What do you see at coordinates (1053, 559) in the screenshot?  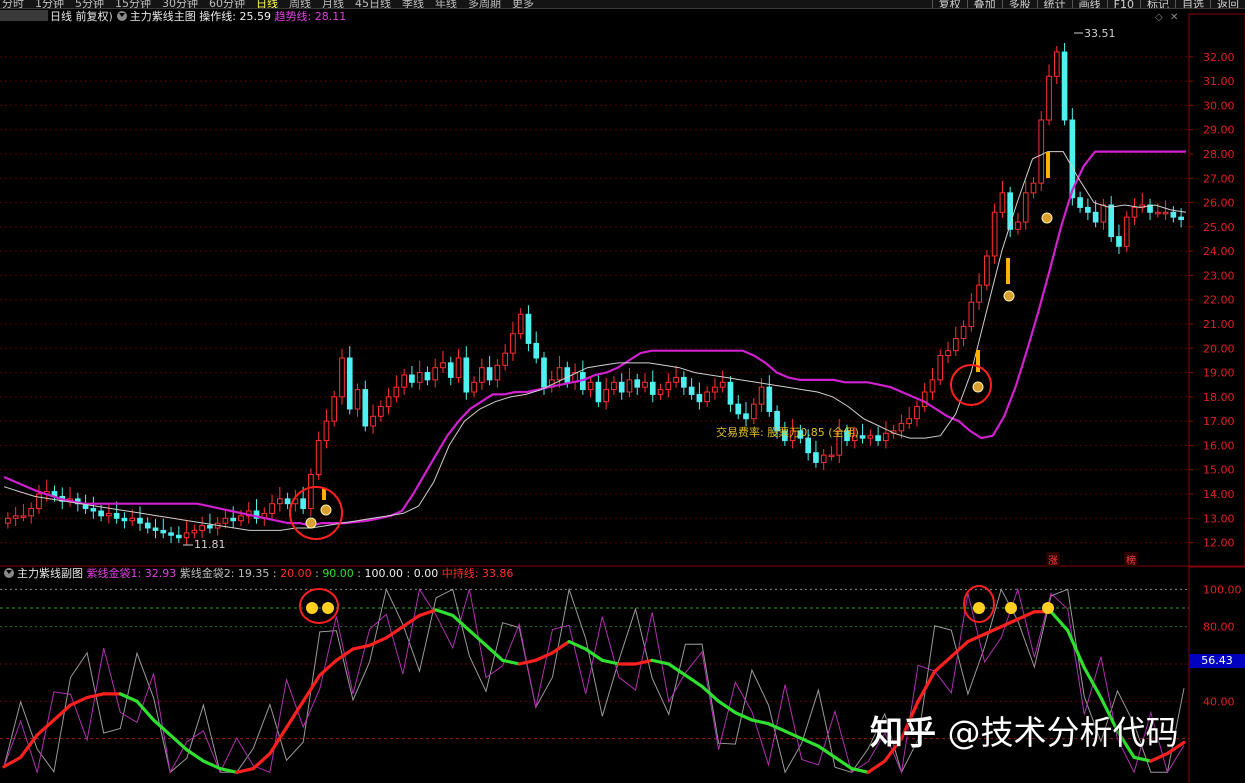 I see `right-tag-zhang: 涨` at bounding box center [1053, 559].